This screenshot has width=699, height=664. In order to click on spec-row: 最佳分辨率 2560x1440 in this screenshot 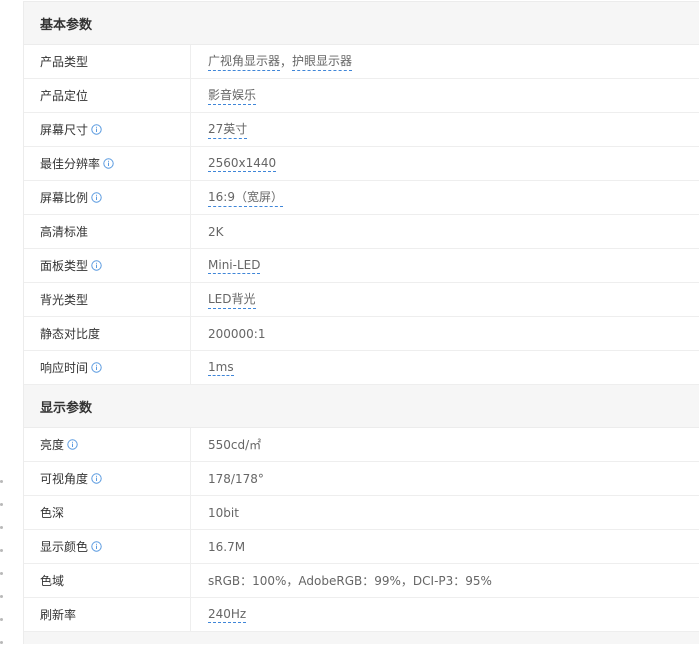, I will do `click(361, 164)`.